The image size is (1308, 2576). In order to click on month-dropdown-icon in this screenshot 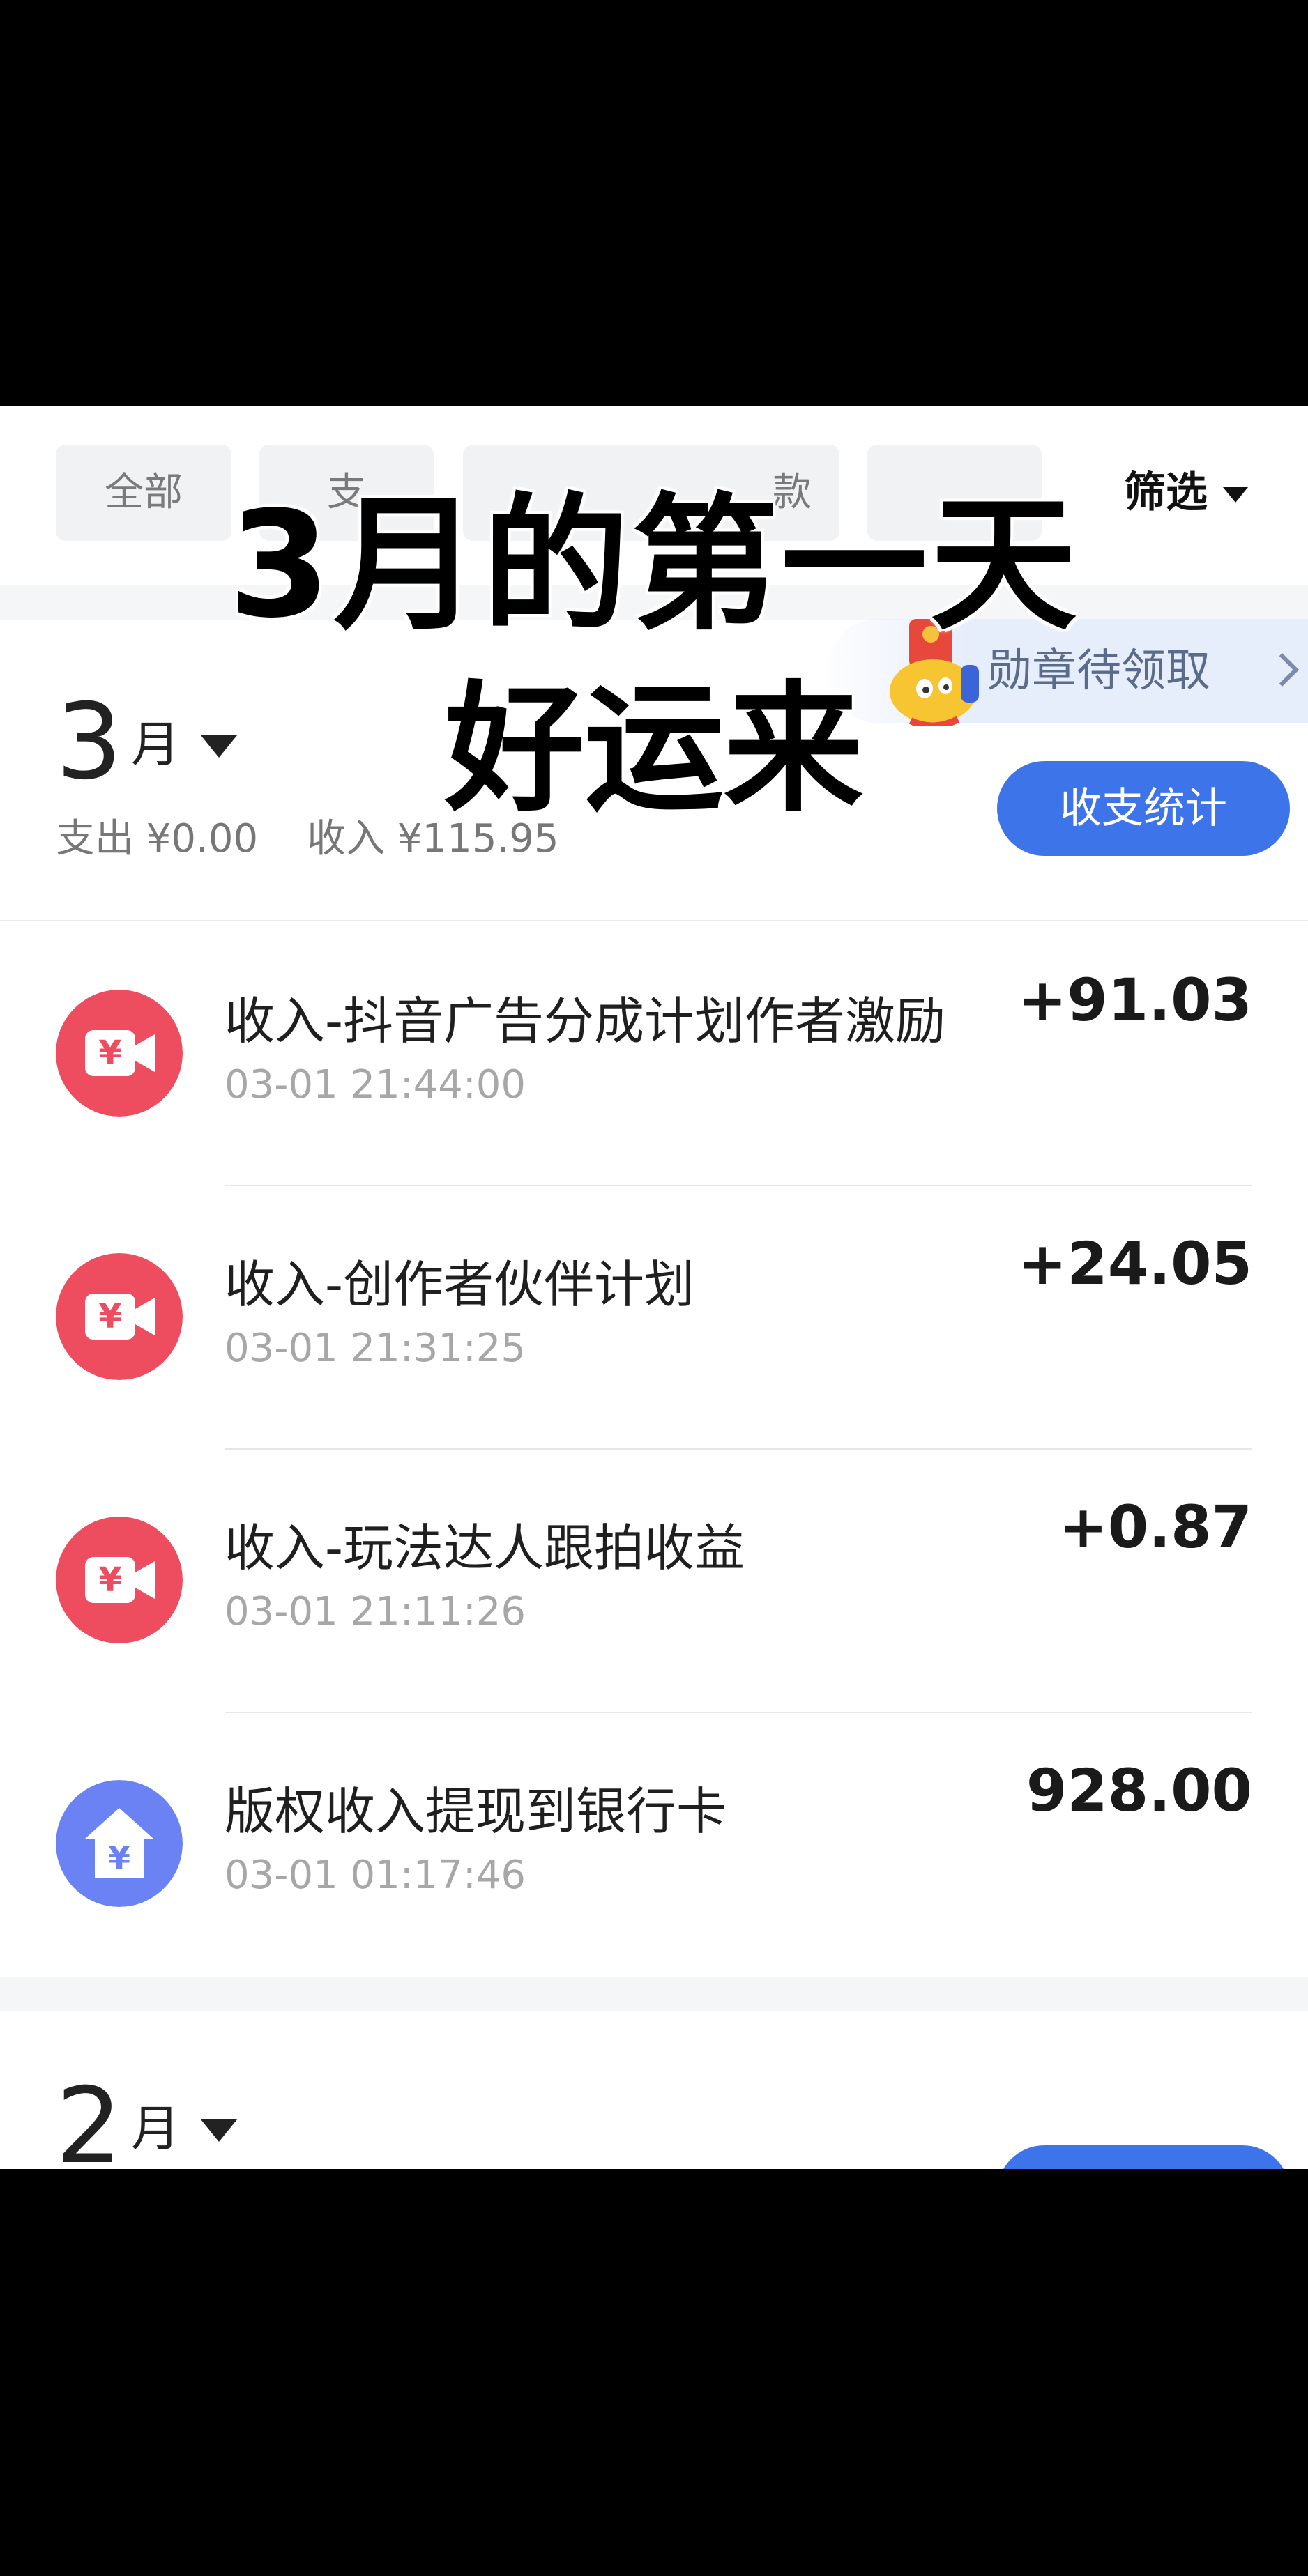, I will do `click(219, 2130)`.